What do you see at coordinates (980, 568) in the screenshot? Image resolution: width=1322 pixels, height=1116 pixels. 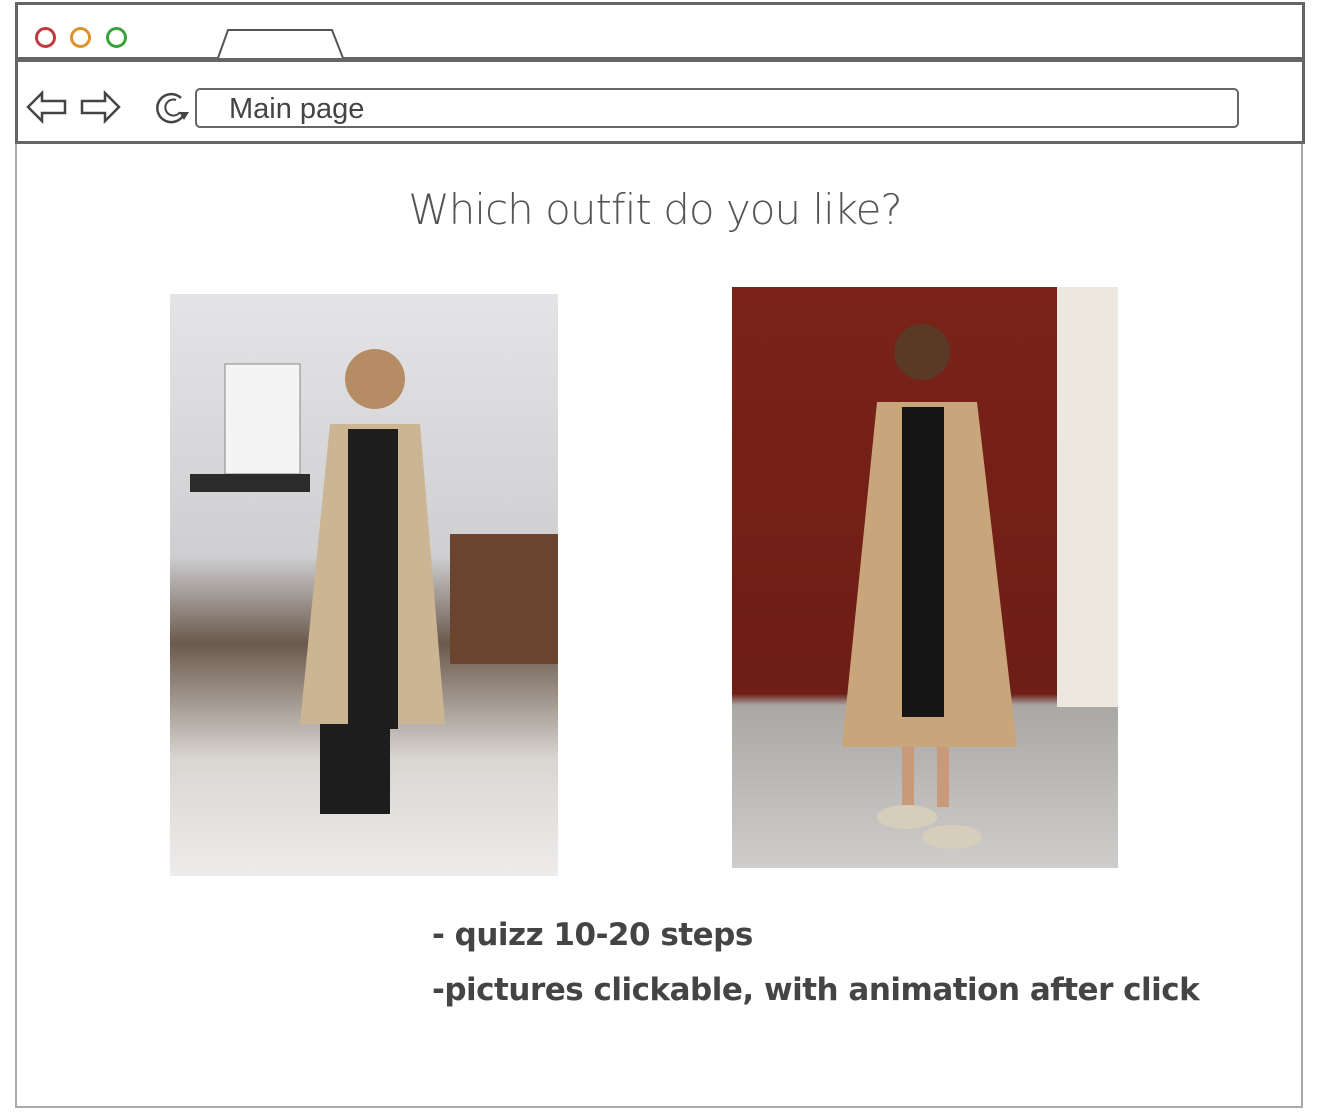 I see `outfit-2-illustration` at bounding box center [980, 568].